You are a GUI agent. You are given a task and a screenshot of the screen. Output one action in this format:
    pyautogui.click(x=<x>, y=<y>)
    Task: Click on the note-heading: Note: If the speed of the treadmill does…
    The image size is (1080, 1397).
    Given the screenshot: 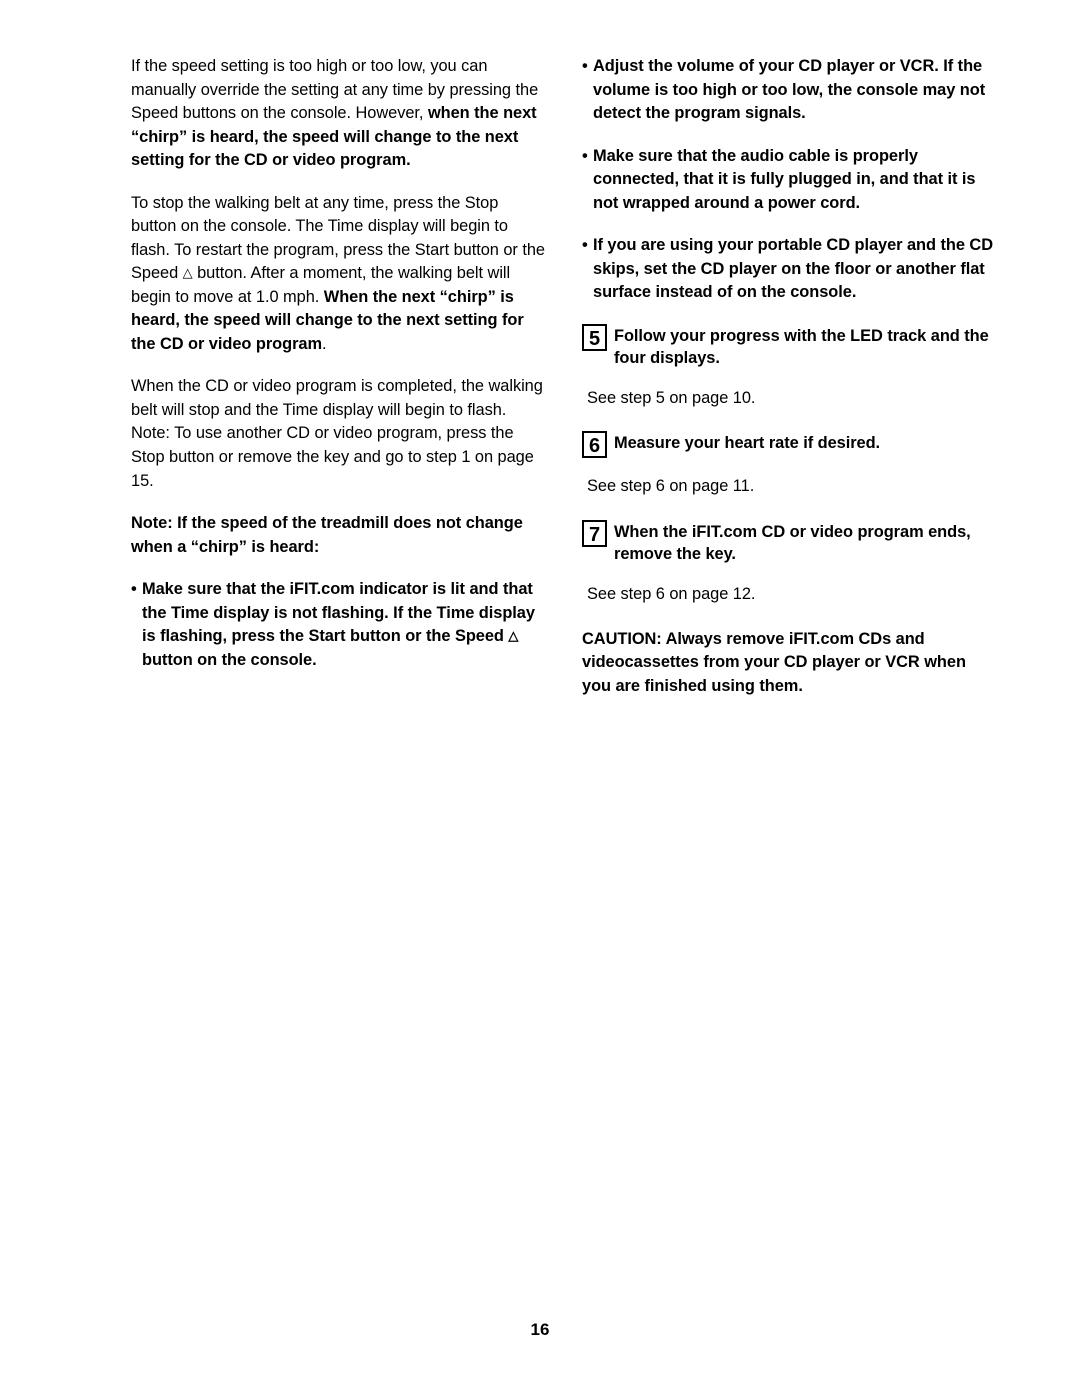 What is the action you would take?
    pyautogui.click(x=327, y=535)
    